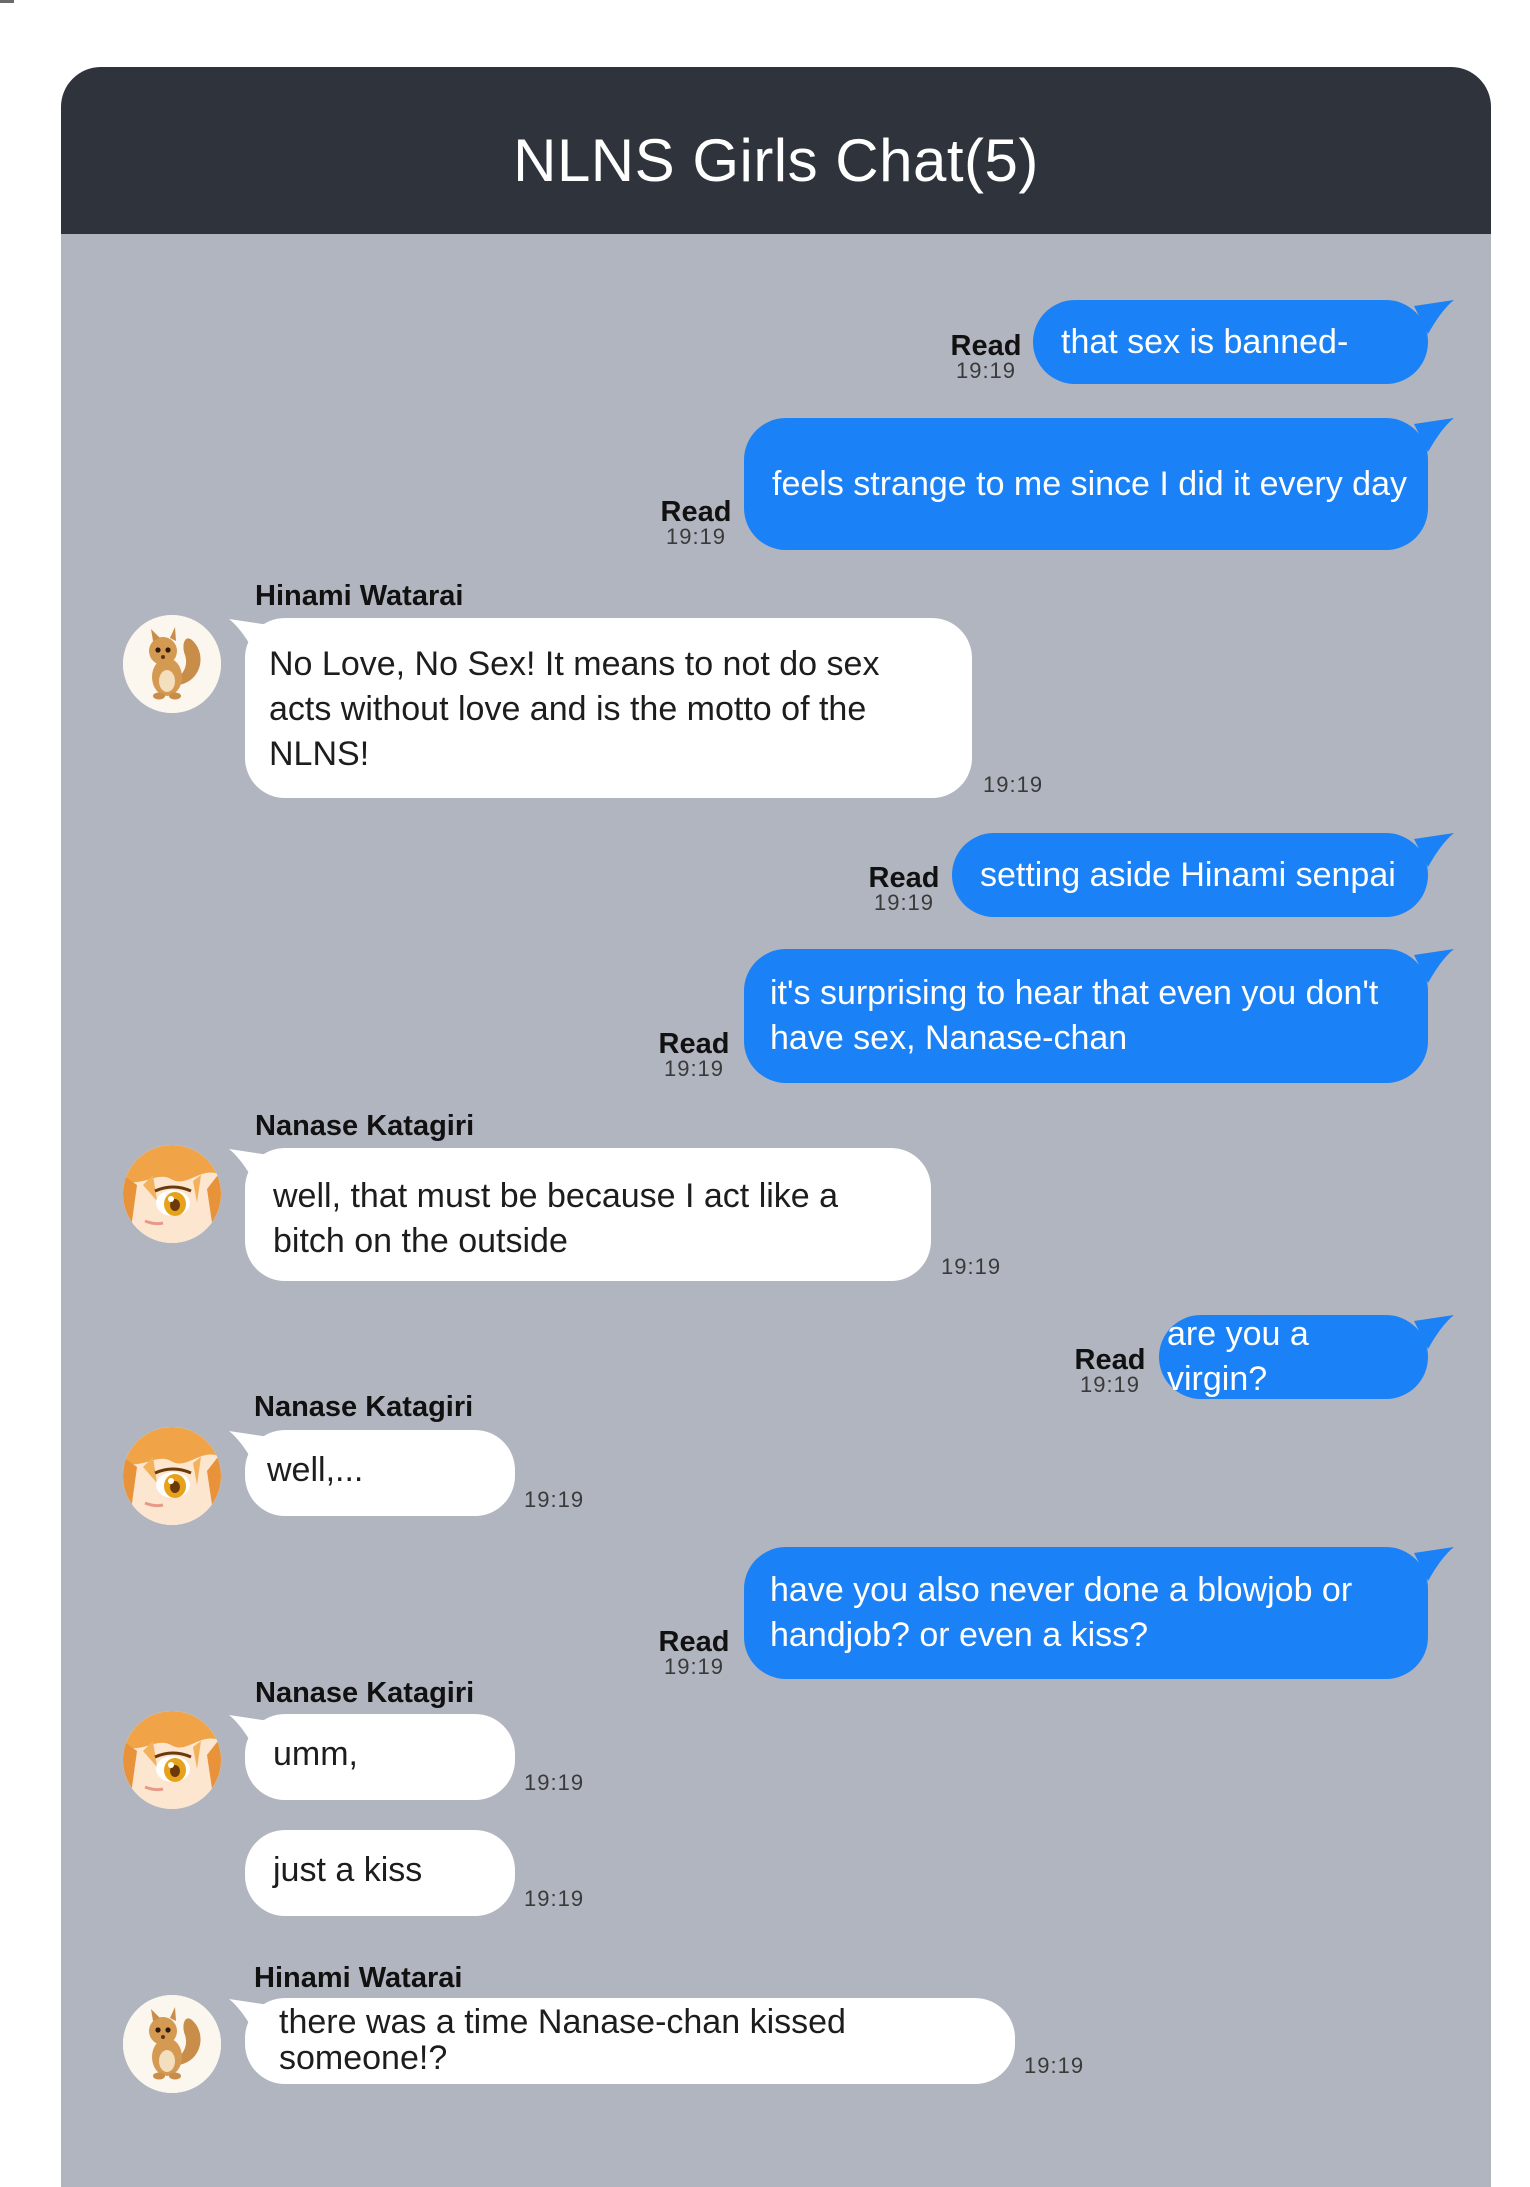 This screenshot has height=2187, width=1530. I want to click on message-text: setting aside Hinami senpai, so click(1188, 874).